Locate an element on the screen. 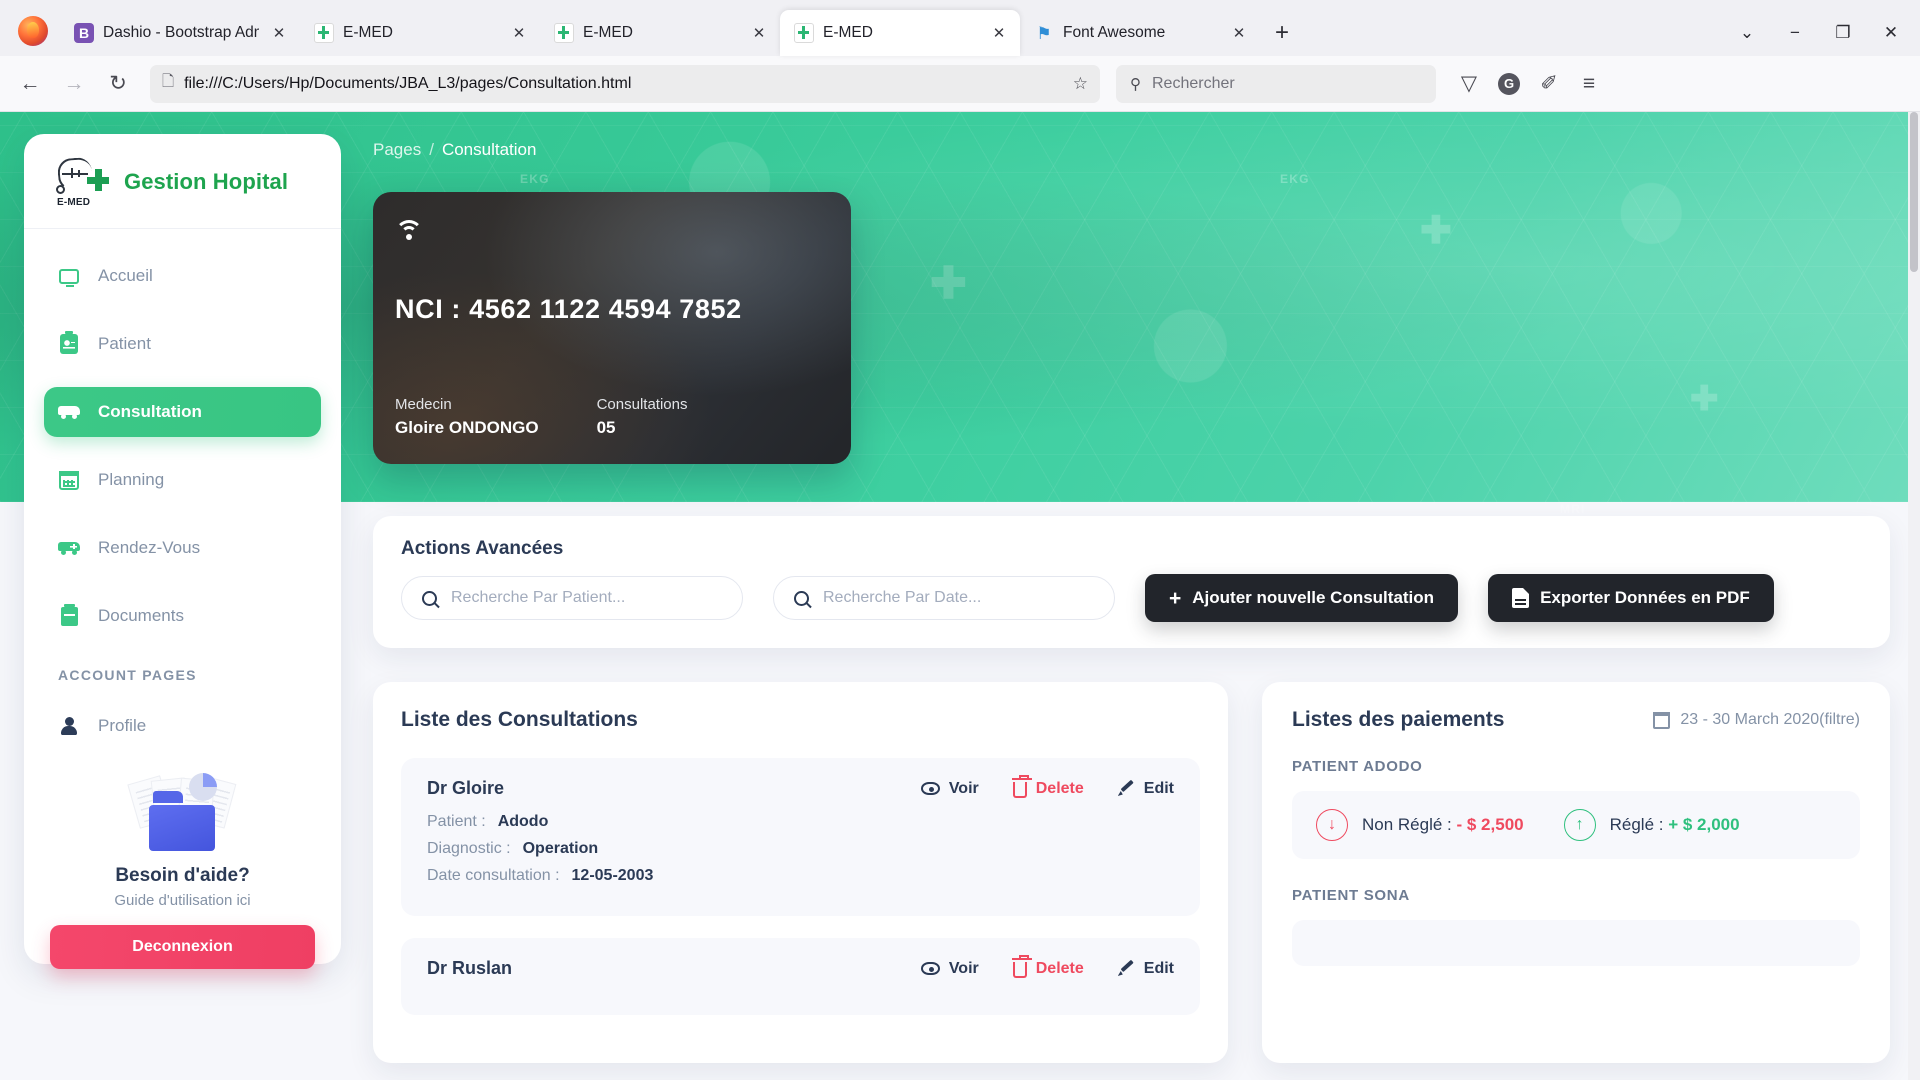 This screenshot has width=1920, height=1080. item-field-patient: Patient : Adodo is located at coordinates (800, 822).